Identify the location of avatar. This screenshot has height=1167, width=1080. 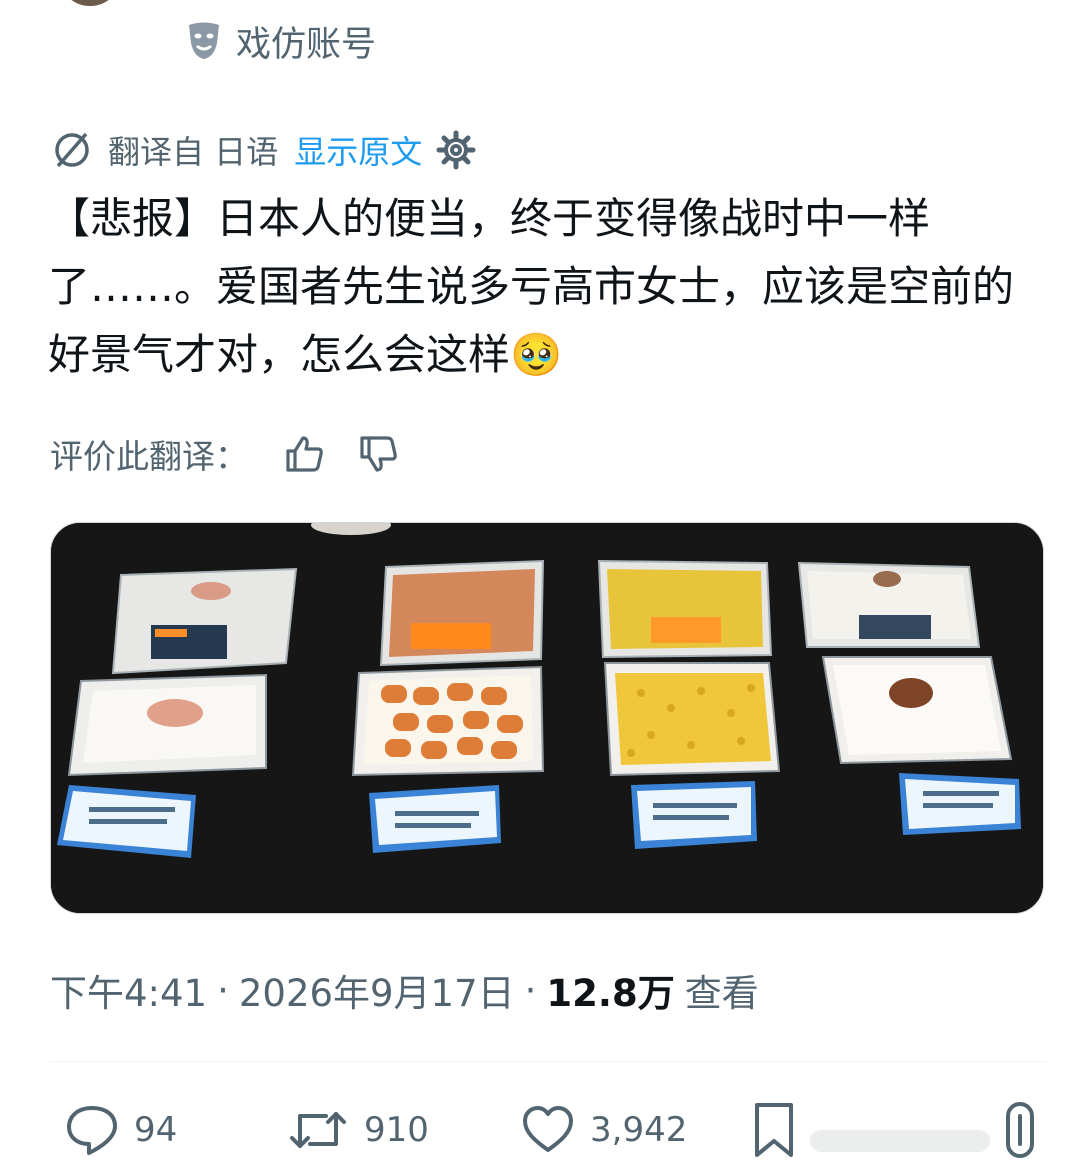
(90, 3).